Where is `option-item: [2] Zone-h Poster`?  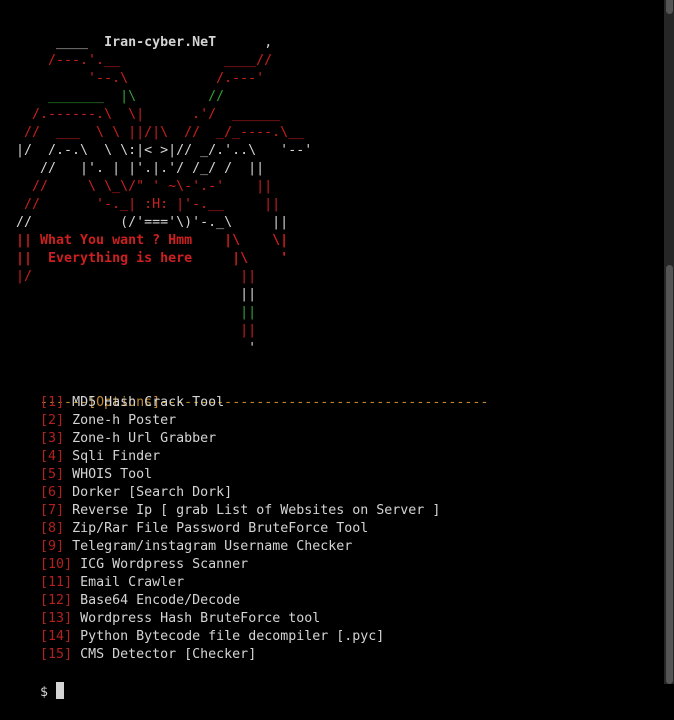 option-item: [2] Zone-h Poster is located at coordinates (92, 421).